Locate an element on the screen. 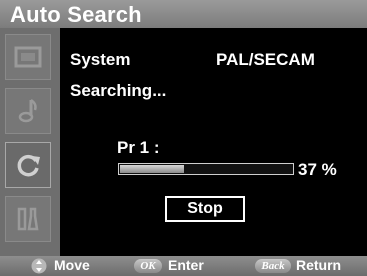 This screenshot has width=367, height=276. return-hint: Return is located at coordinates (319, 265).